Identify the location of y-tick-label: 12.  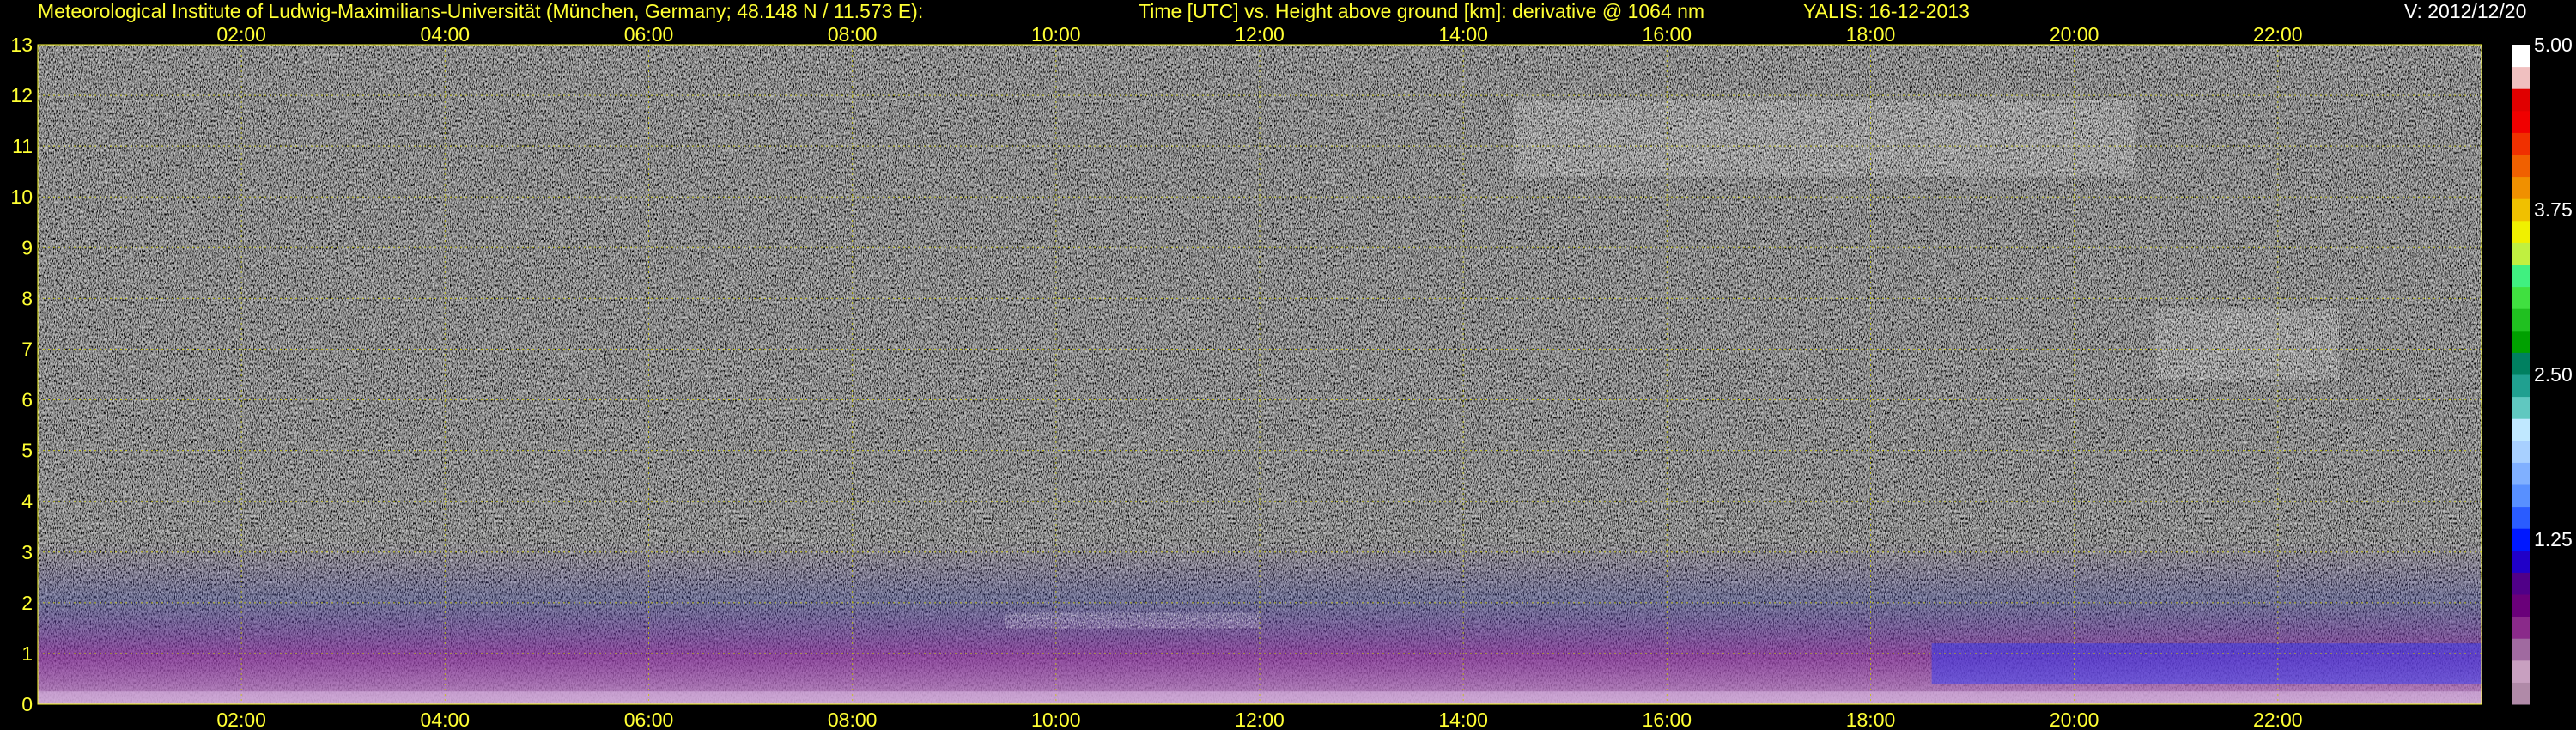
(21, 95).